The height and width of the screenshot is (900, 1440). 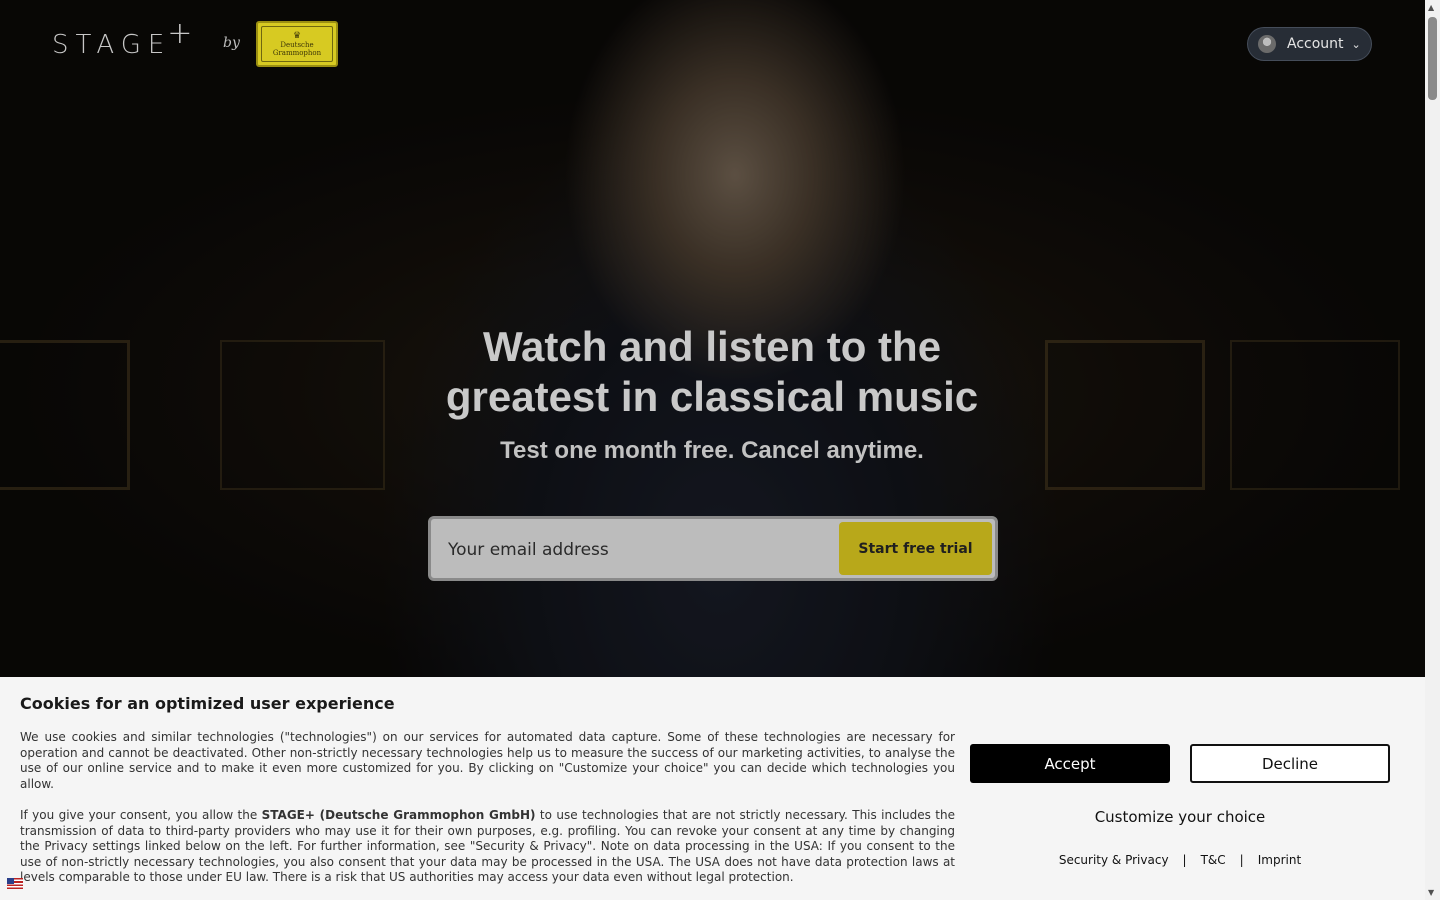 What do you see at coordinates (1431, 892) in the screenshot?
I see `scroll-down-icon: ▼` at bounding box center [1431, 892].